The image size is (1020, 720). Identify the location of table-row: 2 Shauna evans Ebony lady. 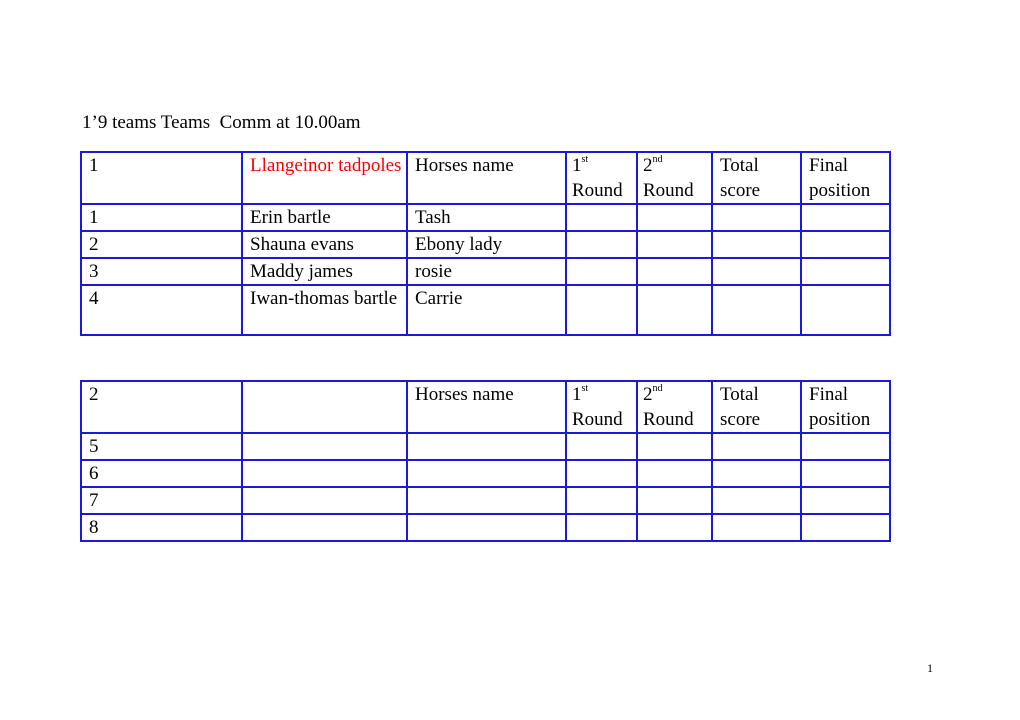
(485, 244).